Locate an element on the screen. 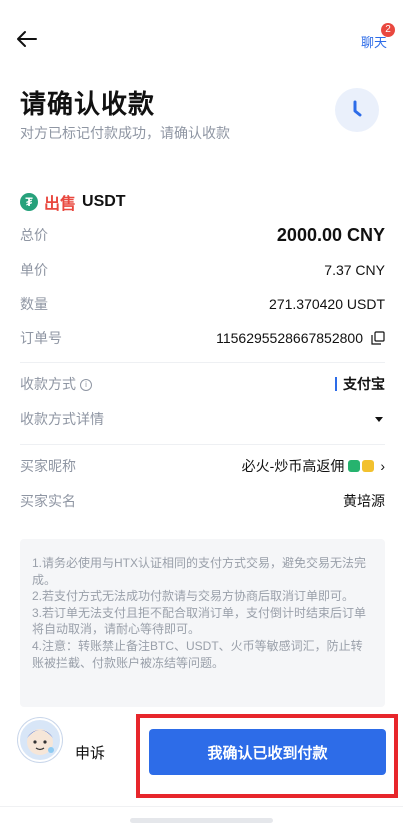 Image resolution: width=403 pixels, height=836 pixels. page-title: 请确认收款 is located at coordinates (88, 104).